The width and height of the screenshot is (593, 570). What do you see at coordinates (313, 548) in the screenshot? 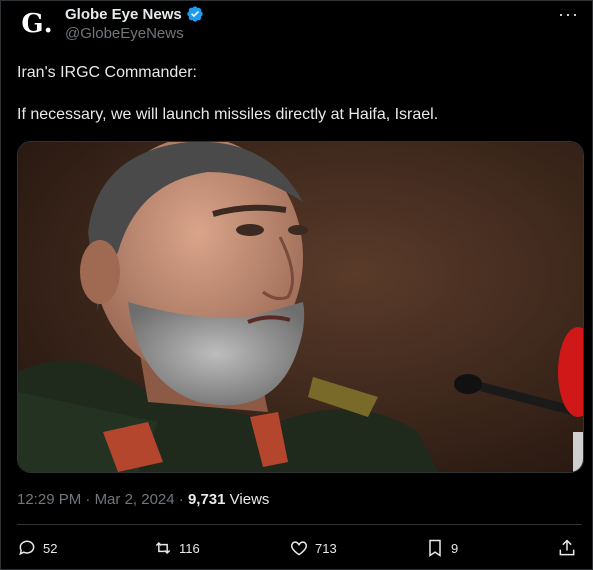
I see `like-button: 713` at bounding box center [313, 548].